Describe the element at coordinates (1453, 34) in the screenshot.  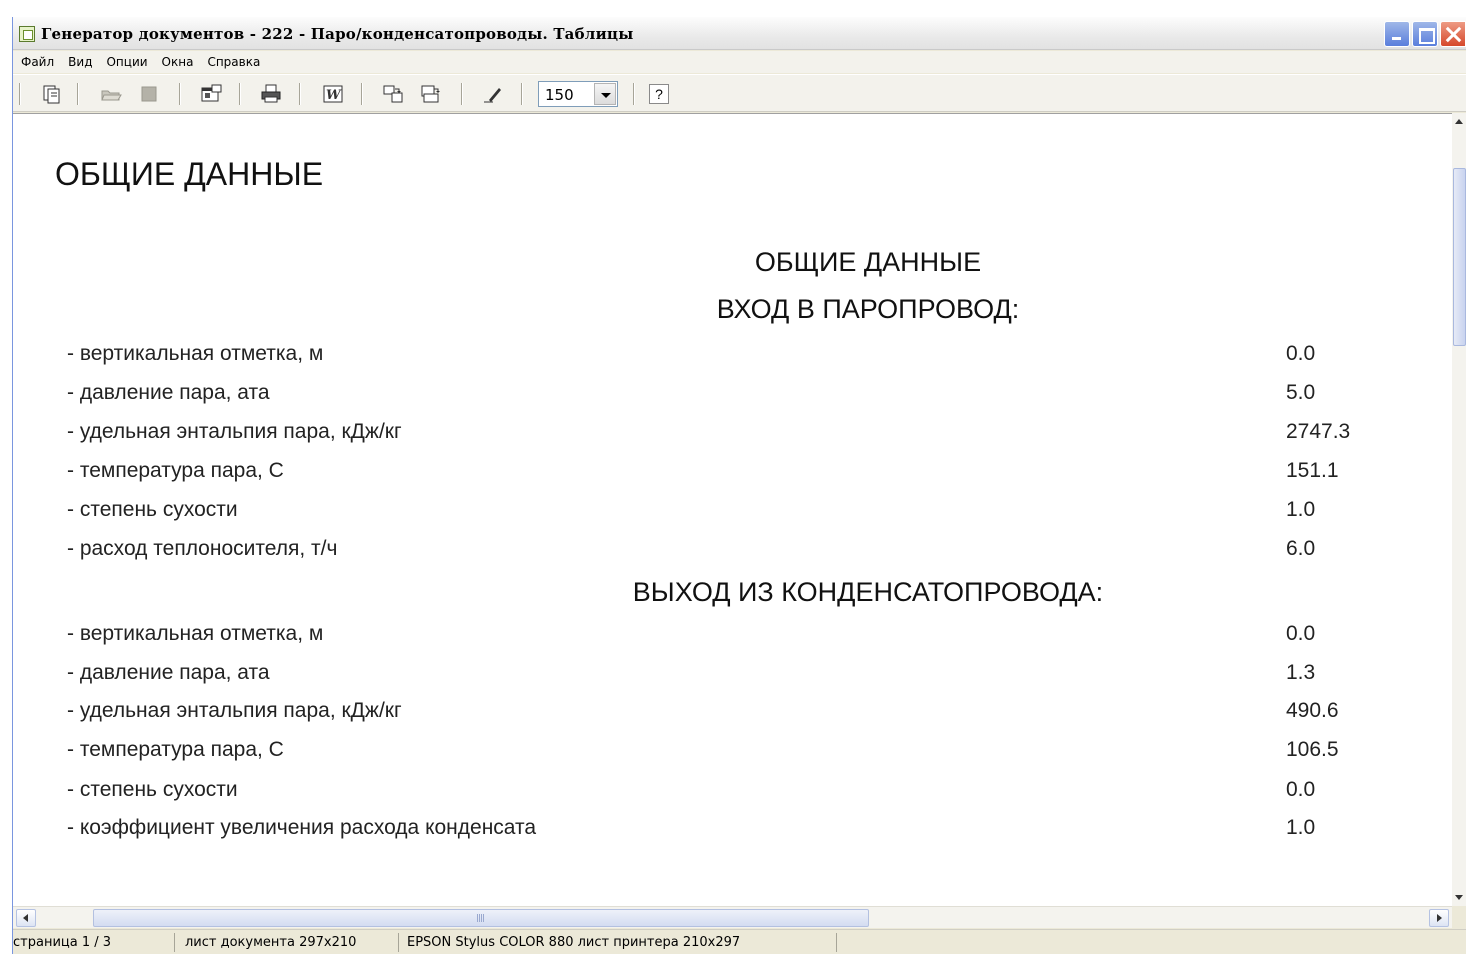
I see `close-button` at that location.